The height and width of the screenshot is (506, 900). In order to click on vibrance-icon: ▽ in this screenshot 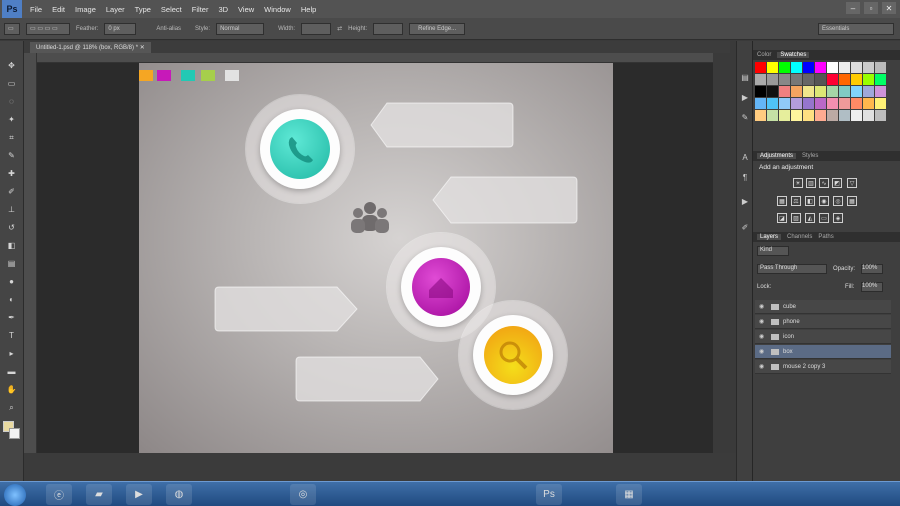, I will do `click(852, 183)`.